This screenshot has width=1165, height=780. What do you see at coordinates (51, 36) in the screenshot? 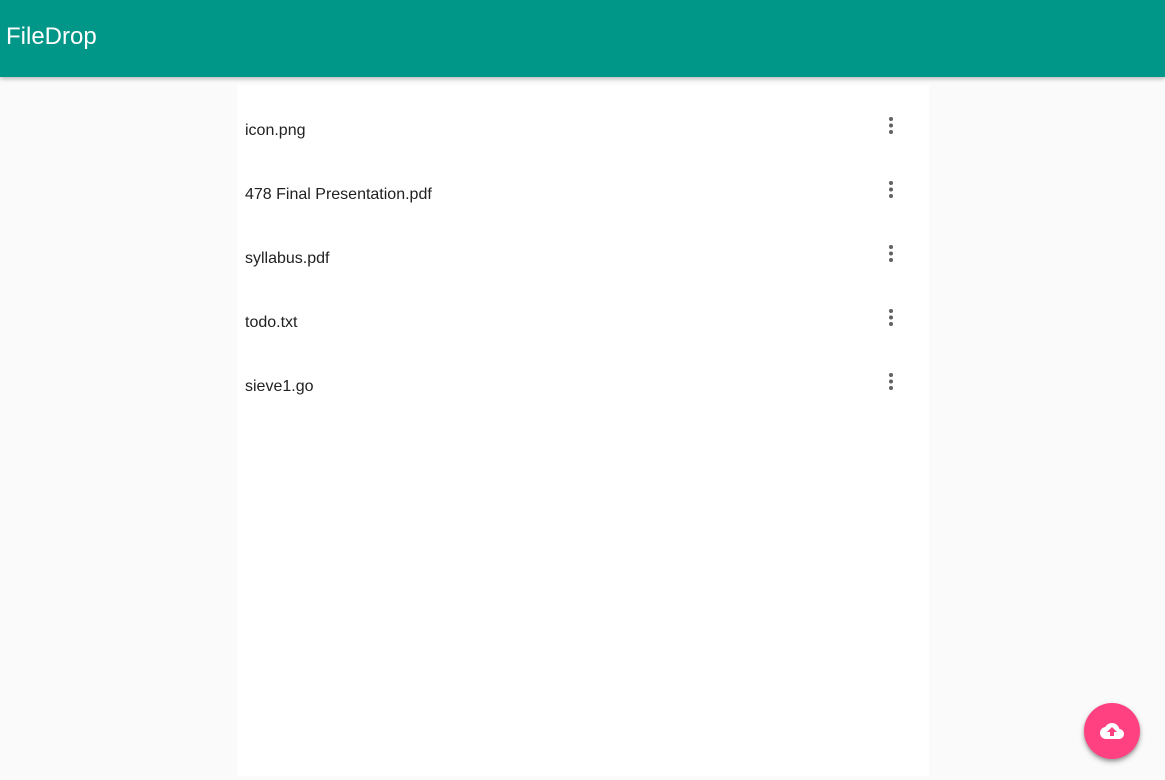
I see `app-title: FileDrop` at bounding box center [51, 36].